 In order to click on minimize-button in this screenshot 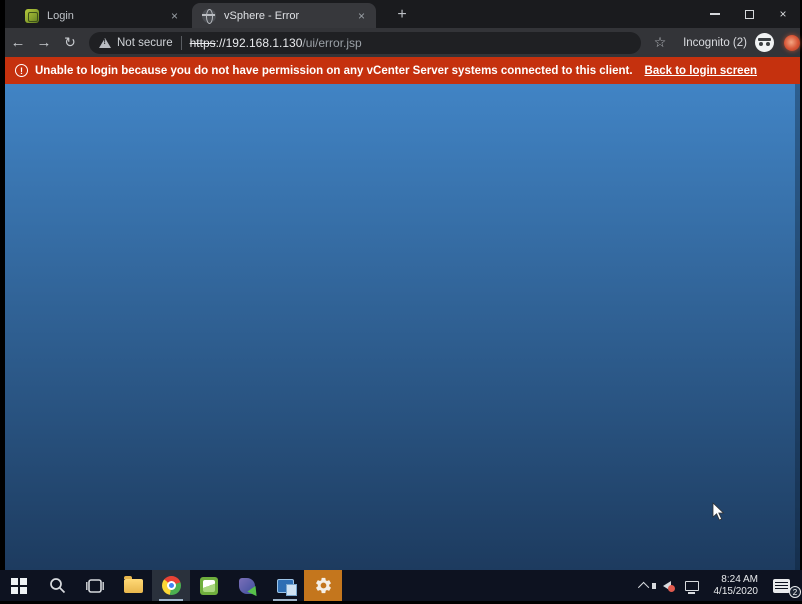, I will do `click(715, 14)`.